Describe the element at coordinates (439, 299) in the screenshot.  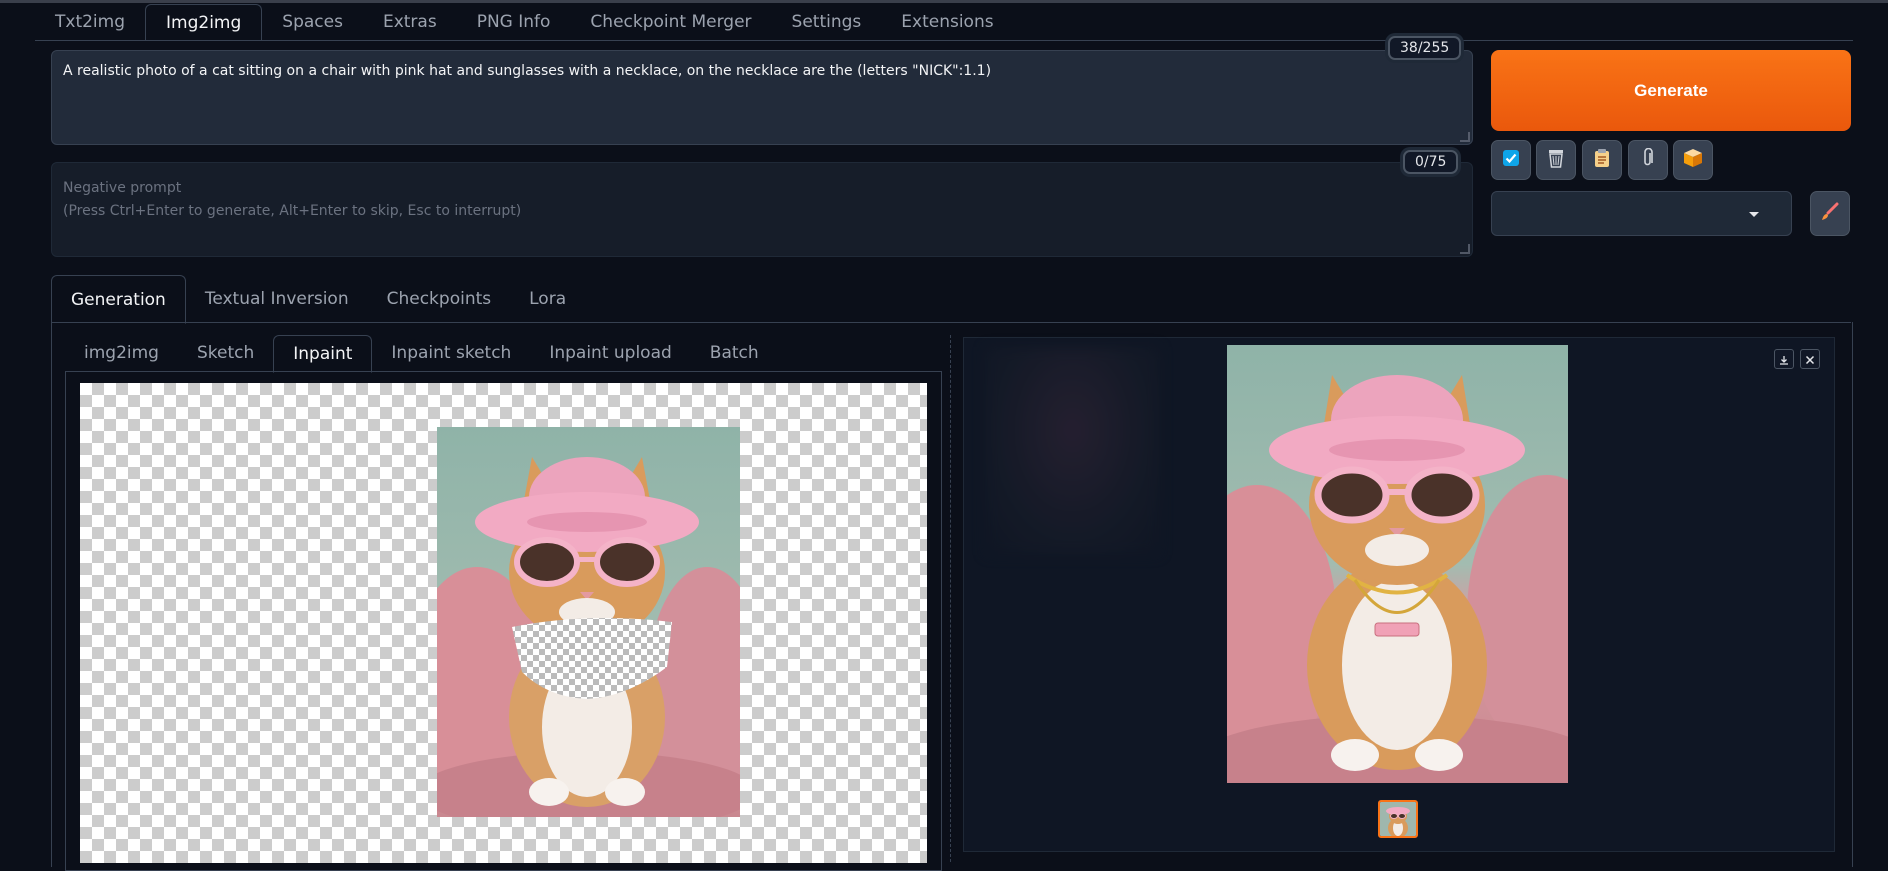
I see `tab-checkpoints: Checkpoints` at that location.